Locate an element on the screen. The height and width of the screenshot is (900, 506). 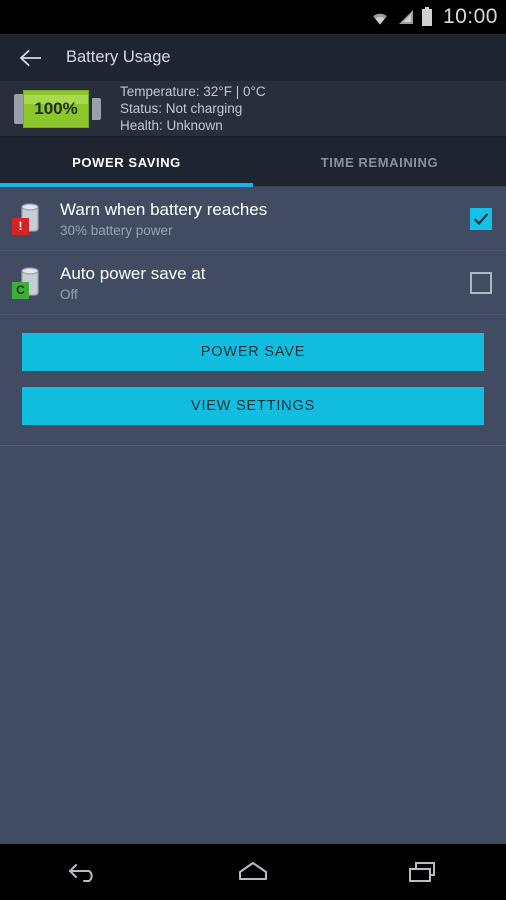
nav-home-icon is located at coordinates (252, 871).